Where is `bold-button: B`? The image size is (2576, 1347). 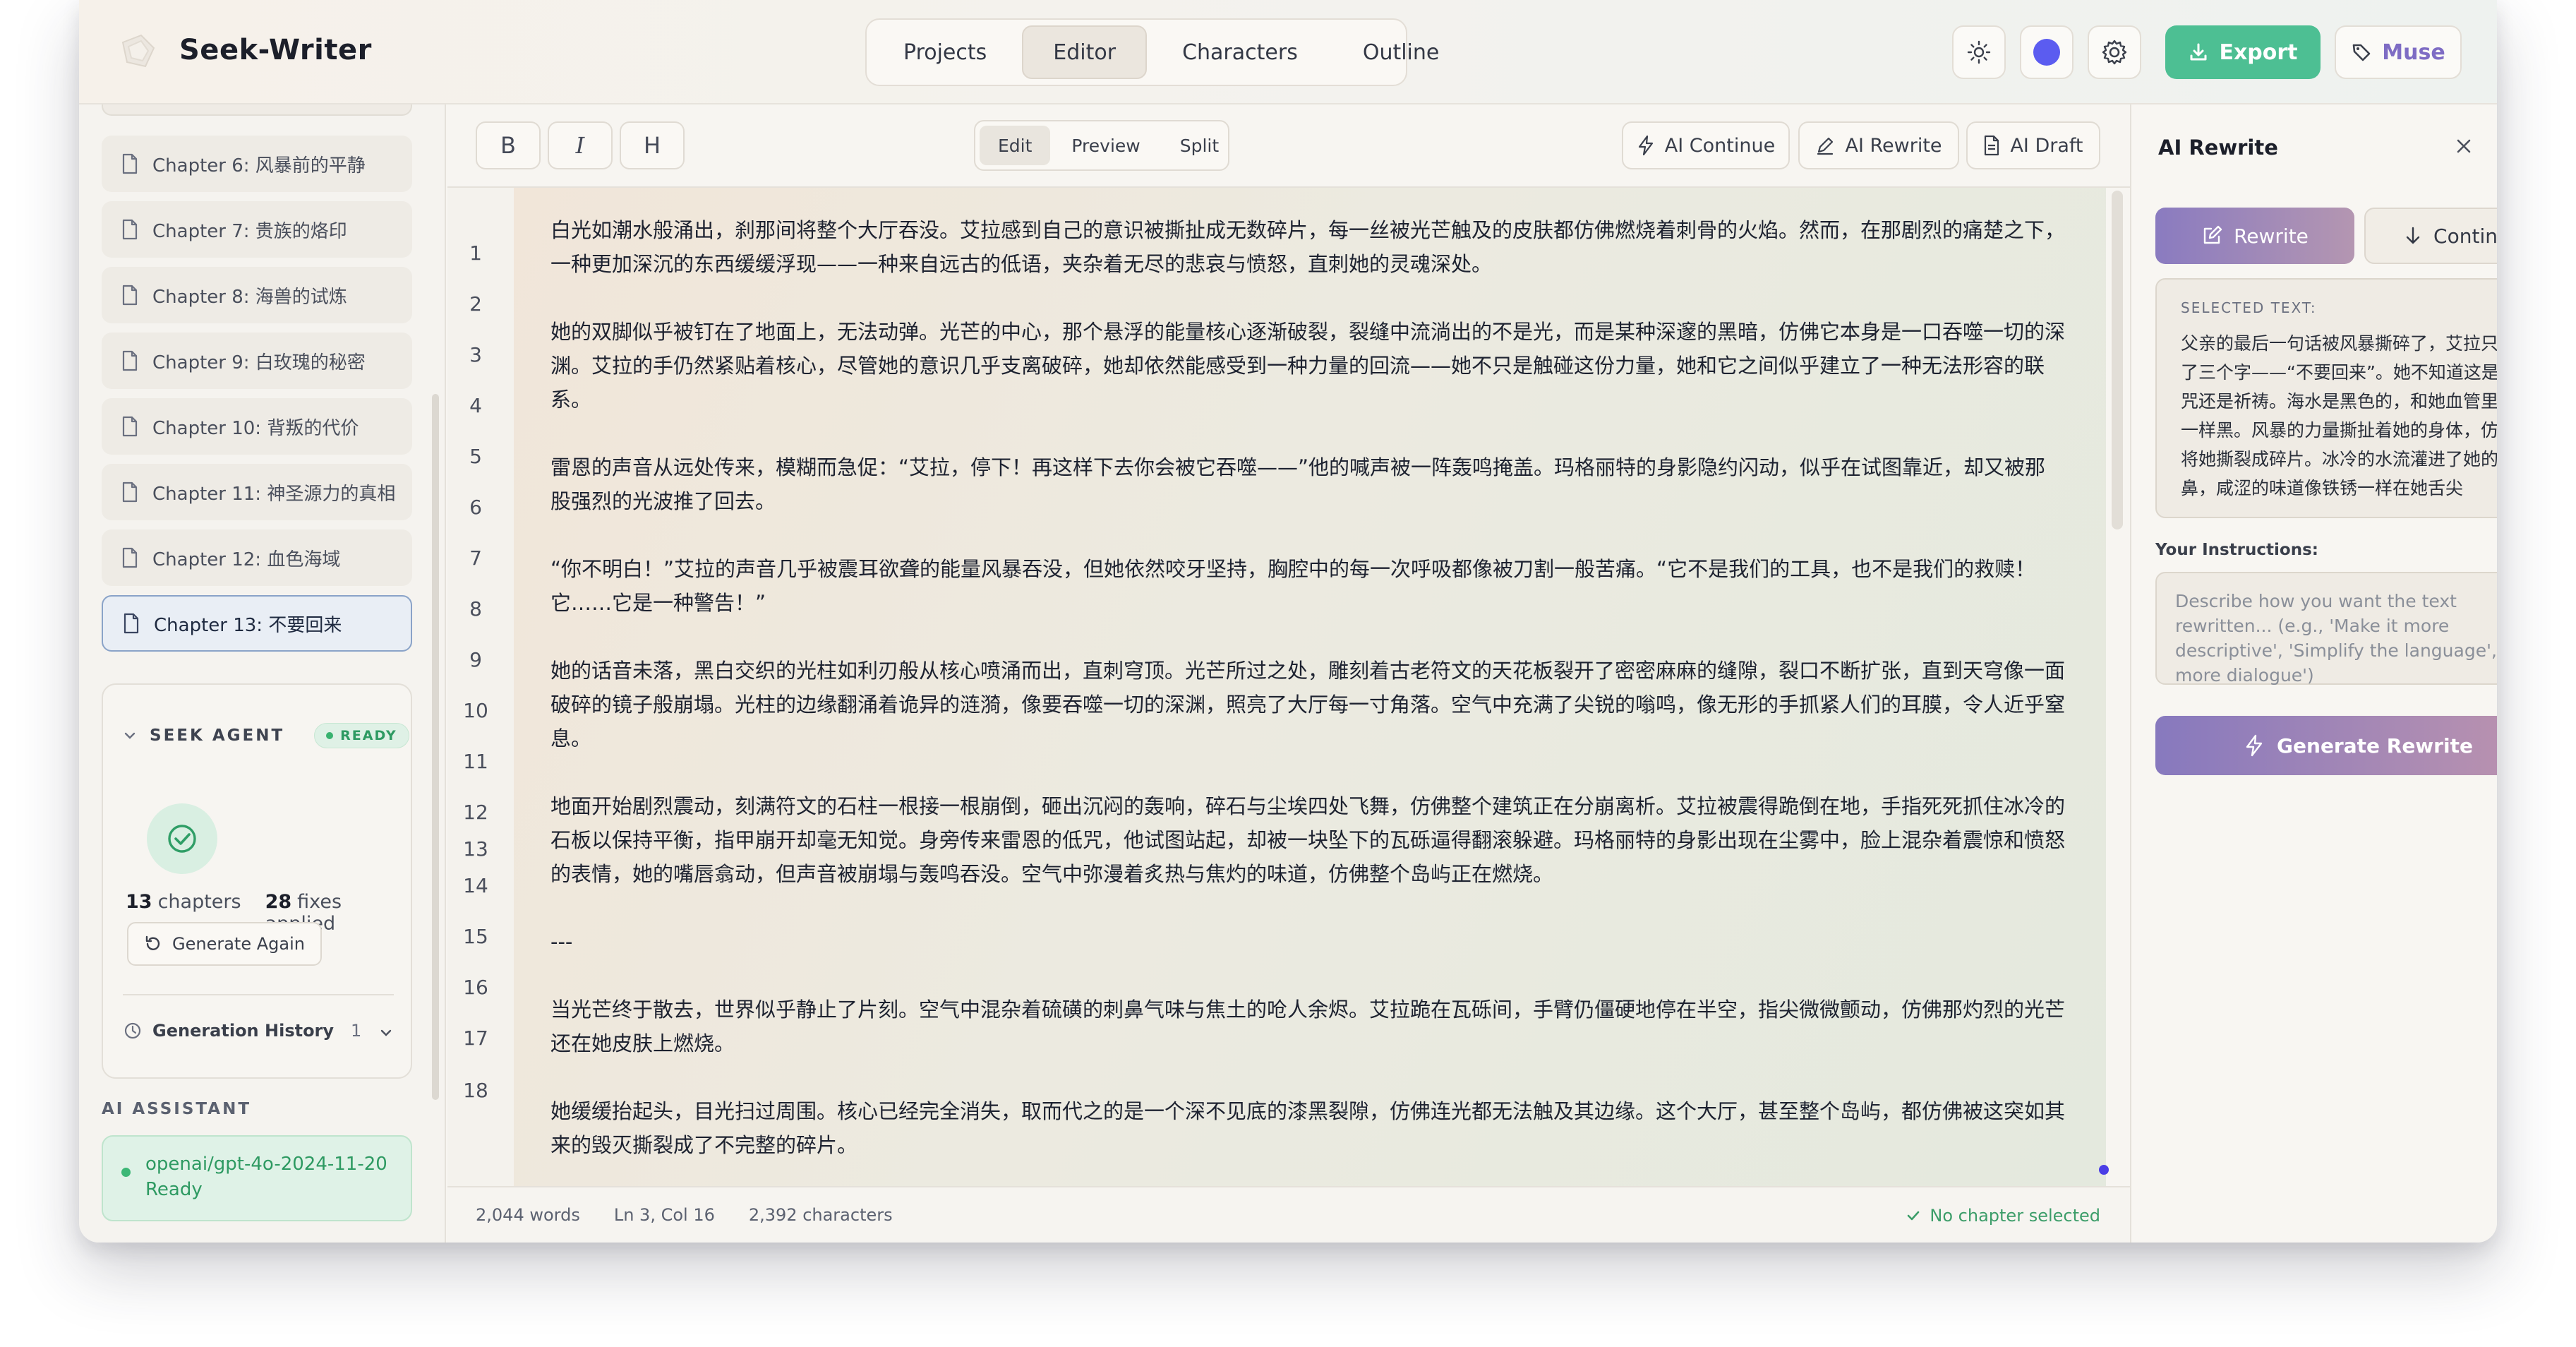
bold-button: B is located at coordinates (508, 145).